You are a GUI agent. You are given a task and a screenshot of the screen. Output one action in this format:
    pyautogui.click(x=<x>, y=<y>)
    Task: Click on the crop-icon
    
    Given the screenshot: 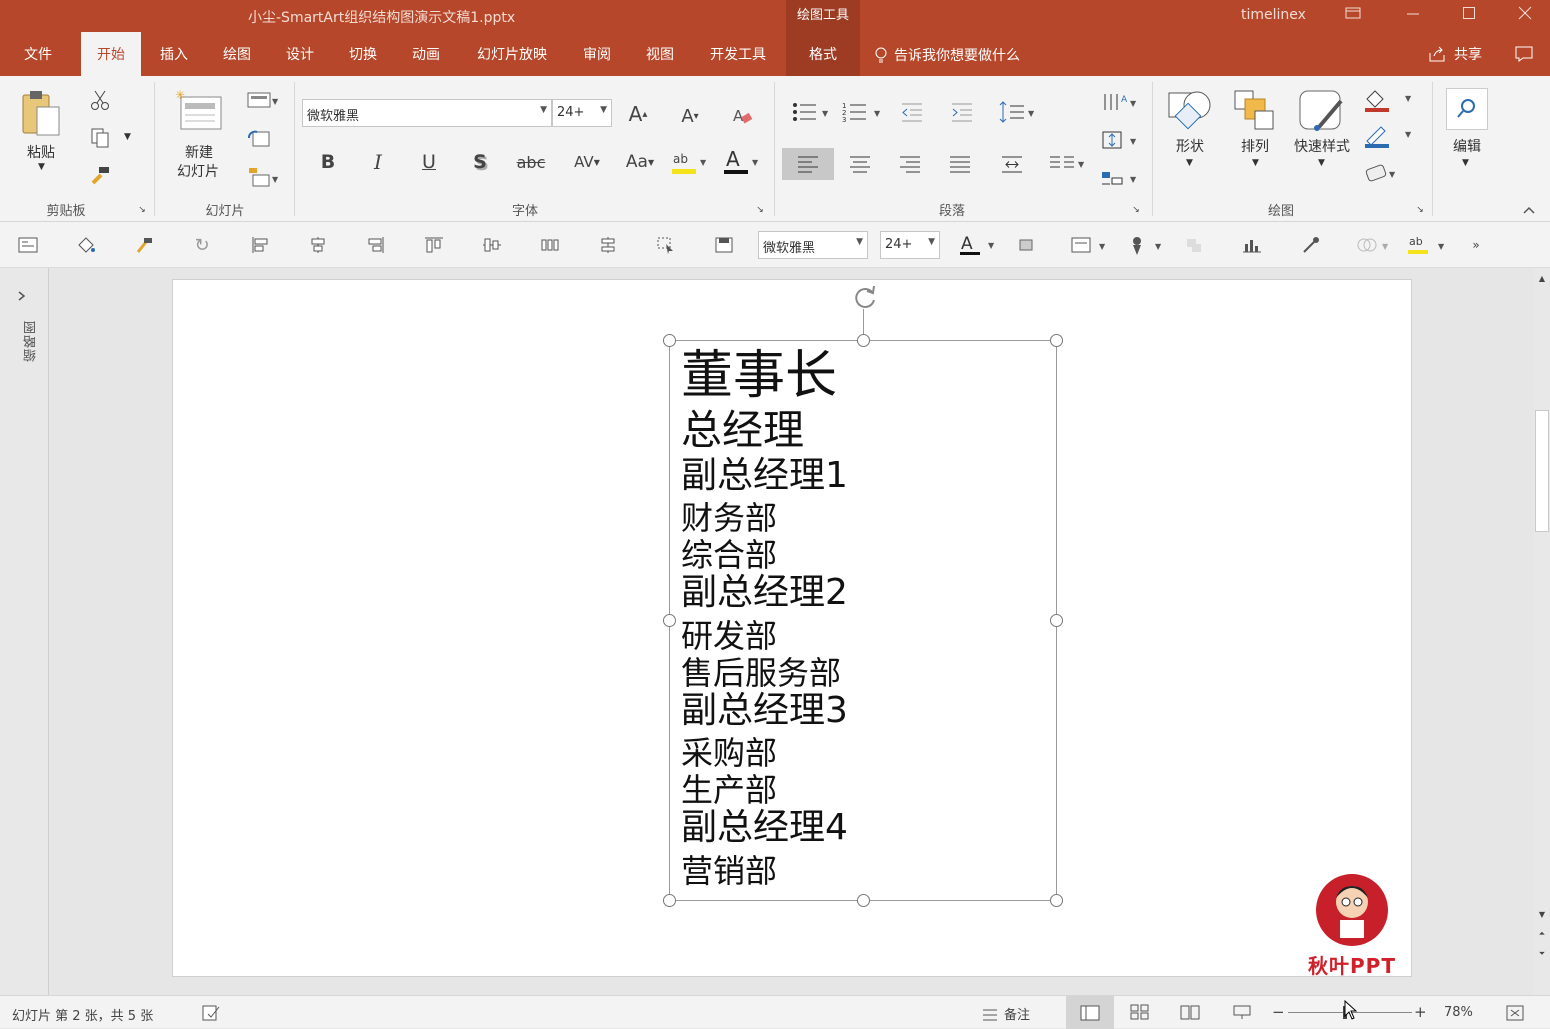 What is the action you would take?
    pyautogui.click(x=1026, y=245)
    